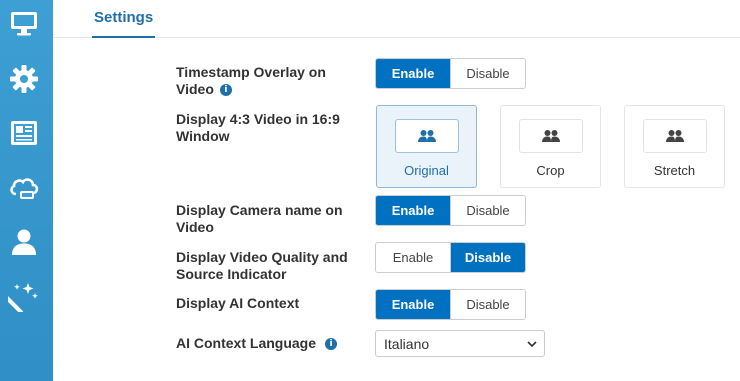  I want to click on ai-language-label: AI Context Language i, so click(266, 343).